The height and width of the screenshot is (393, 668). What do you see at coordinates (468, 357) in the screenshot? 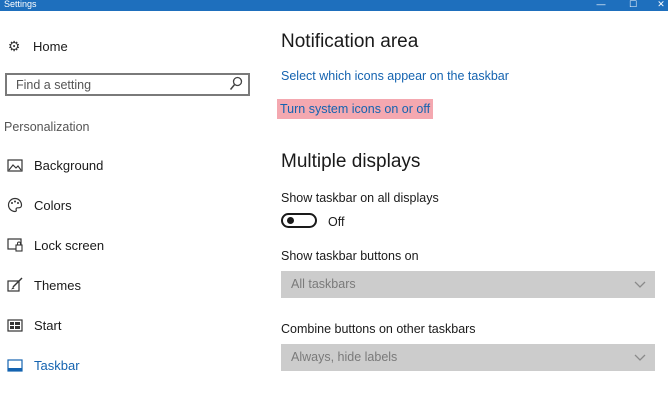
I see `combine-dropdown: Always, hide labels` at bounding box center [468, 357].